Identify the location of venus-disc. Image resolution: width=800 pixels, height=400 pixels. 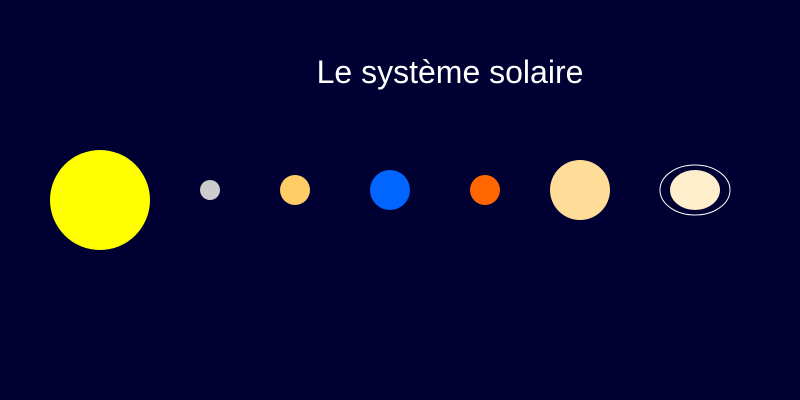
(295, 190).